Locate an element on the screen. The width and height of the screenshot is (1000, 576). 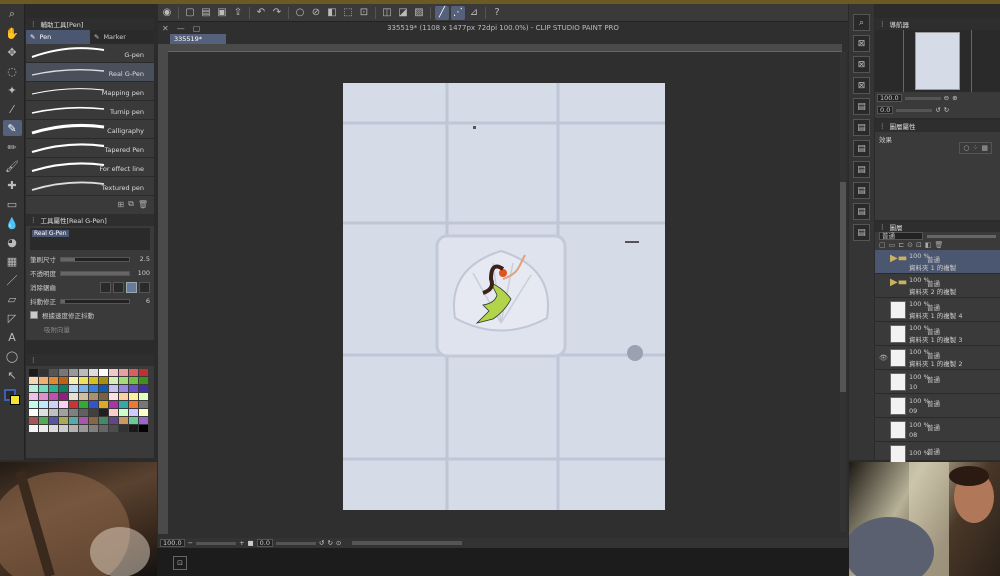
snap-grid-icon: ⊿ is located at coordinates (474, 13).